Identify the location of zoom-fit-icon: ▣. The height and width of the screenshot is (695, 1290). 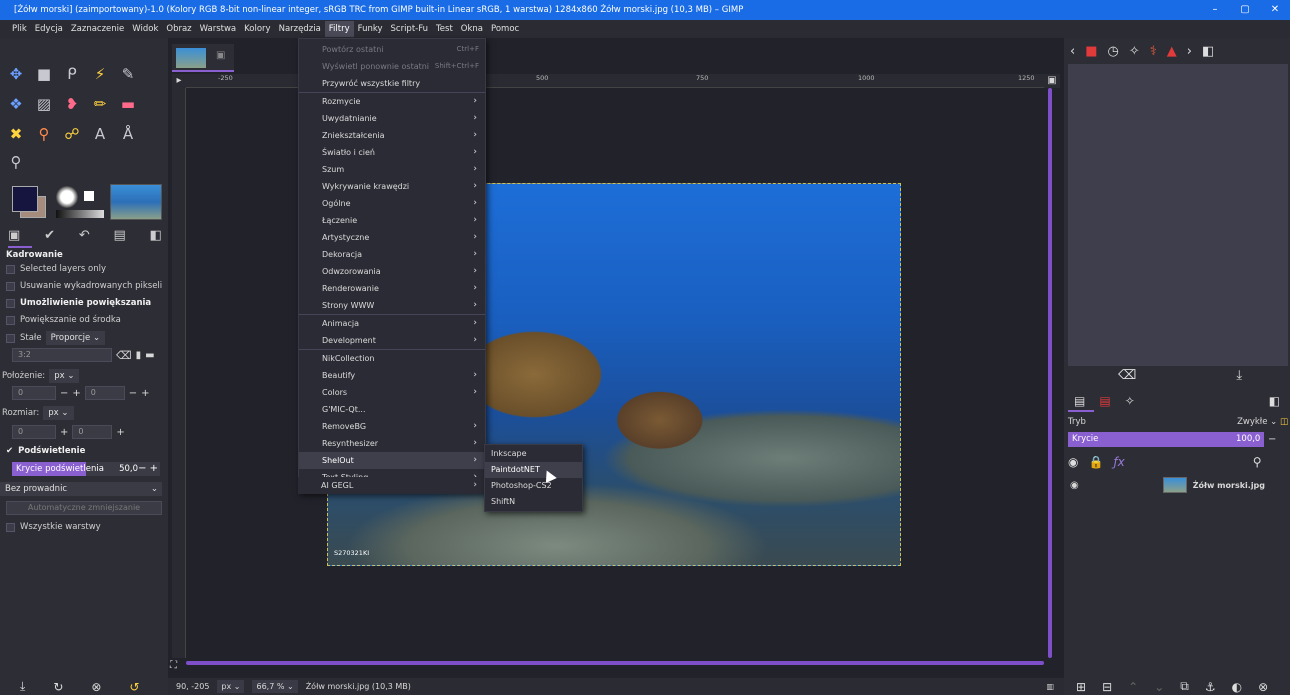
(1052, 81).